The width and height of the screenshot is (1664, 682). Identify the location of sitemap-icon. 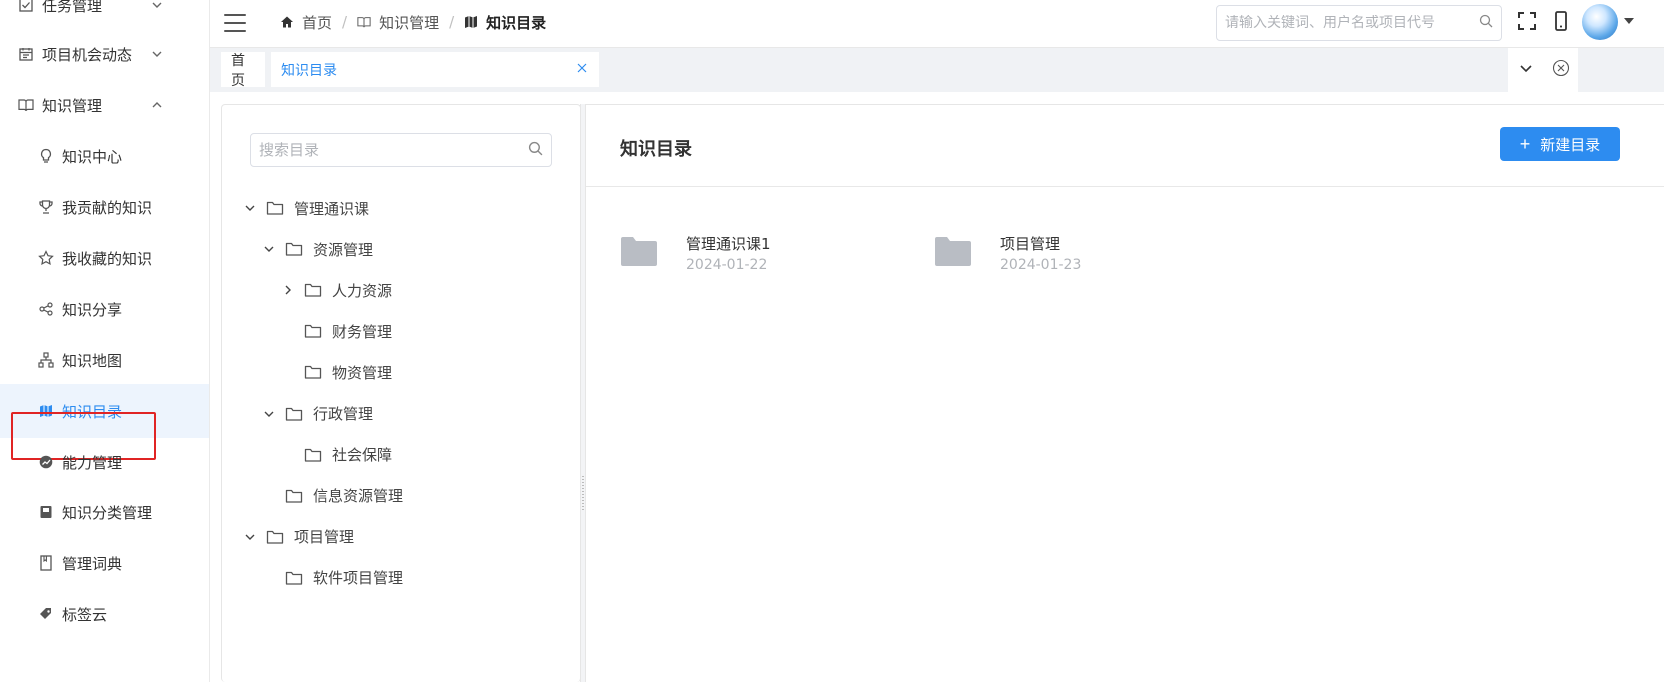
(46, 360).